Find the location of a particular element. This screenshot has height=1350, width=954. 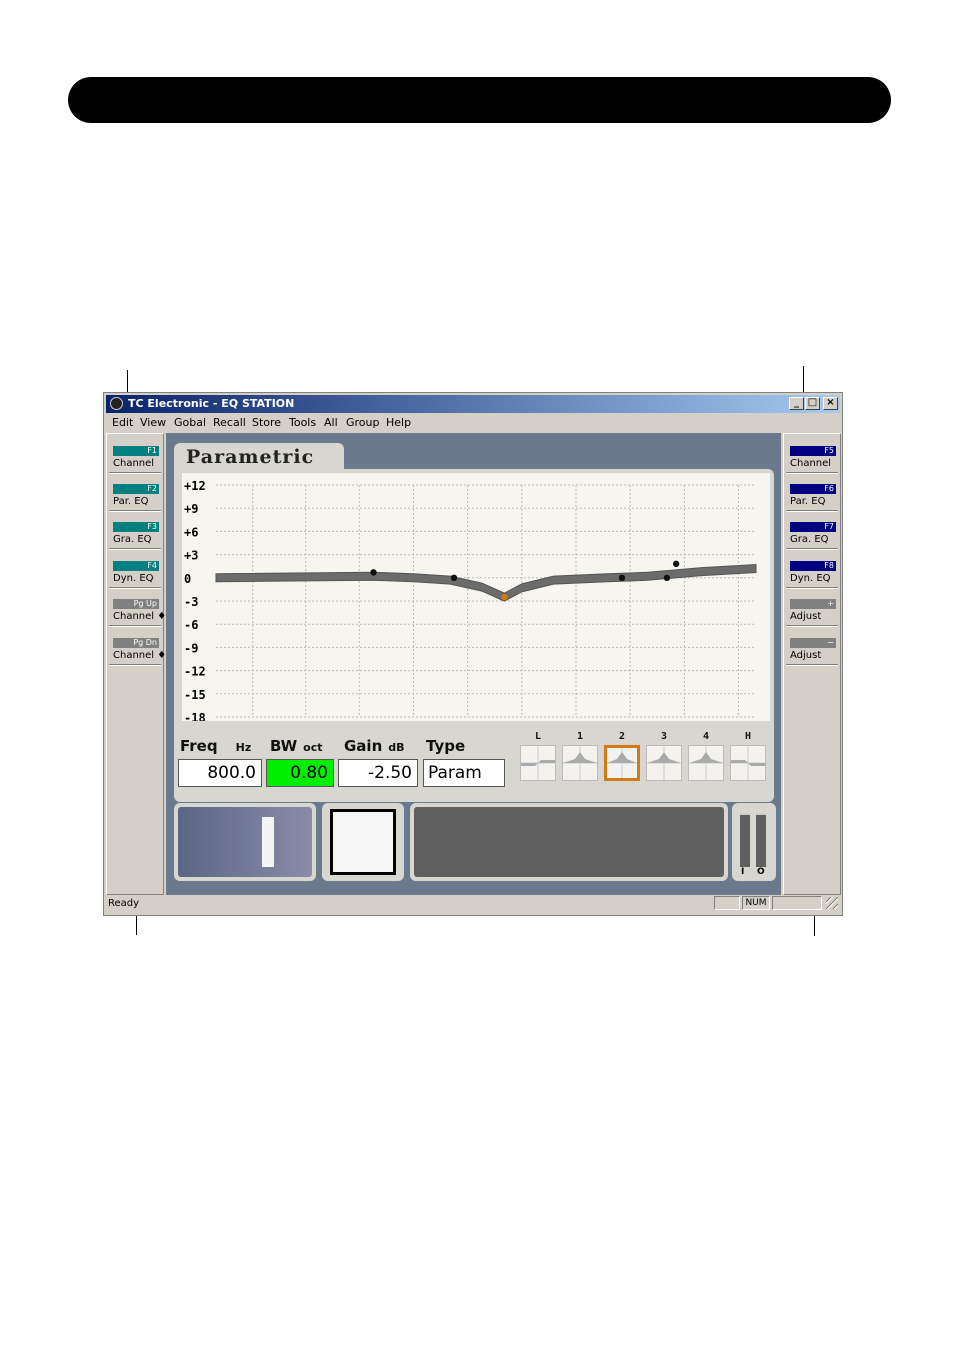

sidebar-label: Par. EQ is located at coordinates (131, 501).